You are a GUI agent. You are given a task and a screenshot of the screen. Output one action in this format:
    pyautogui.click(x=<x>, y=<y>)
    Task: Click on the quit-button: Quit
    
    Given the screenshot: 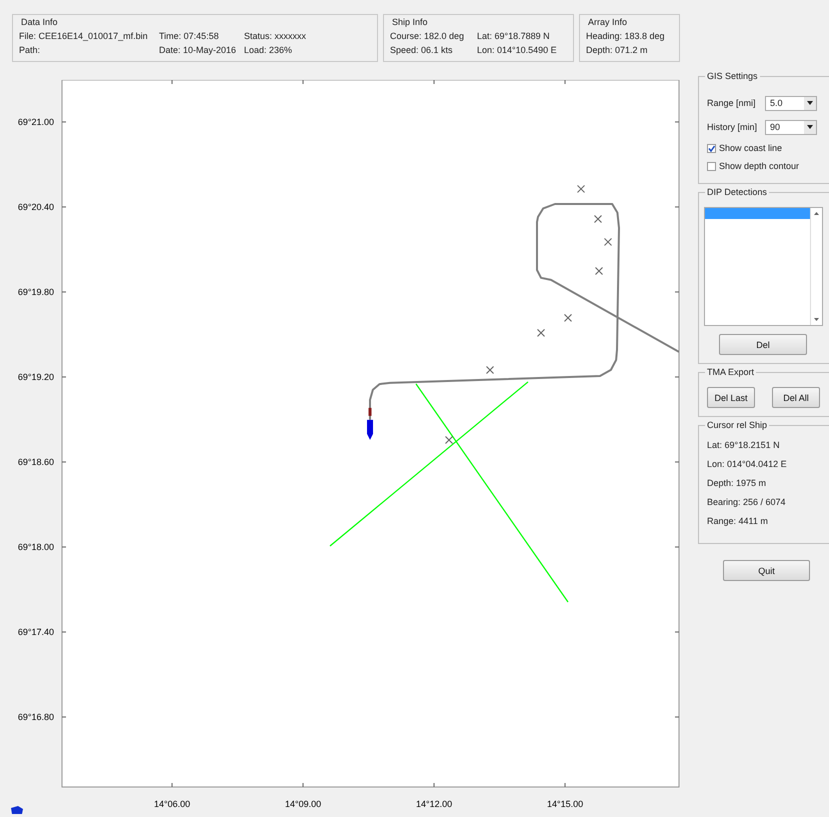 What is the action you would take?
    pyautogui.click(x=766, y=570)
    